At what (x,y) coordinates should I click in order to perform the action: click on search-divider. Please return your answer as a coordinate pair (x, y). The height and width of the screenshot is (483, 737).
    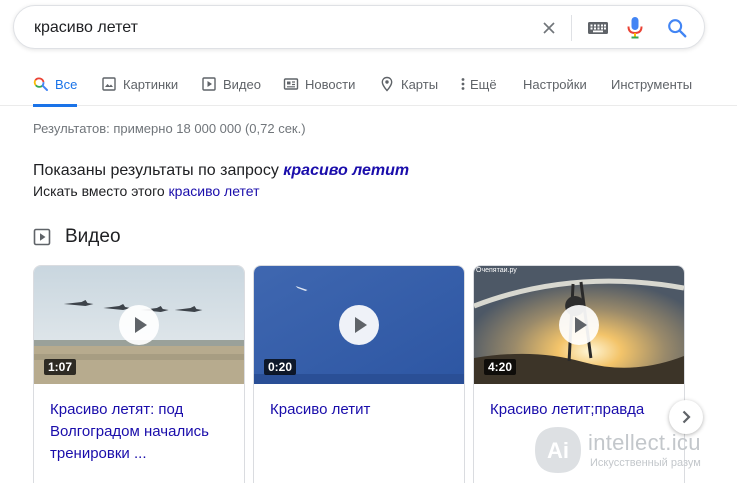
    Looking at the image, I should click on (571, 28).